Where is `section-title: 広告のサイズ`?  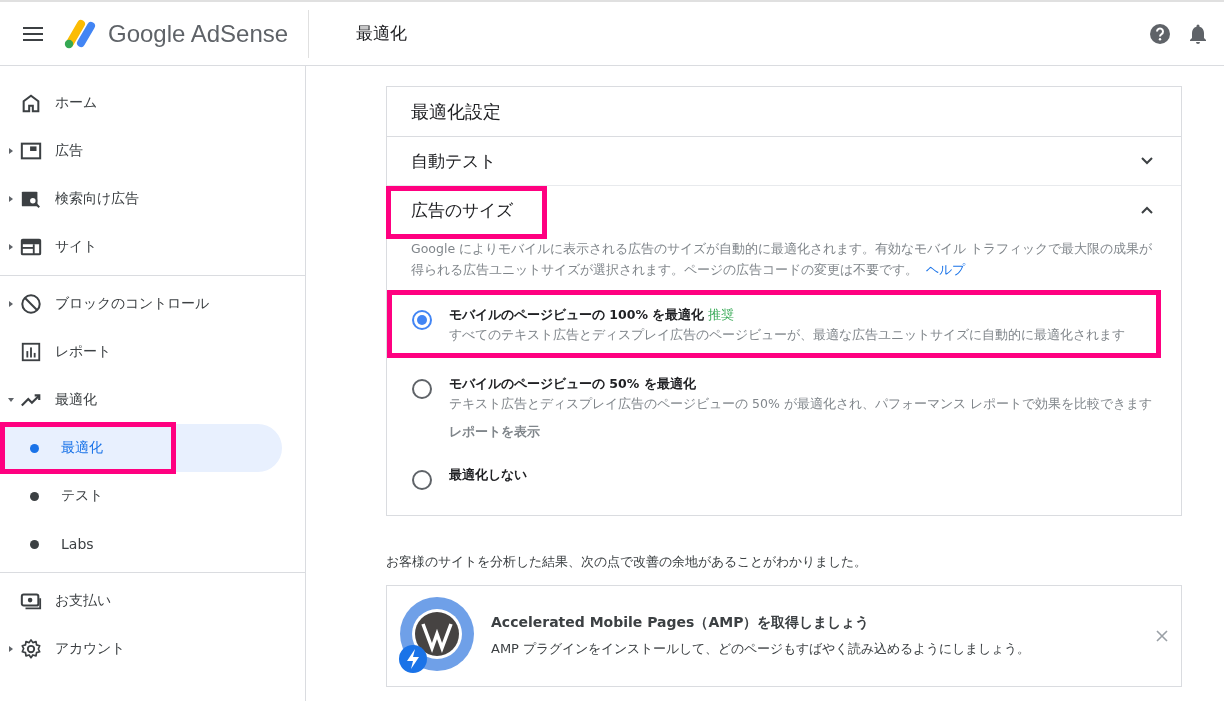 section-title: 広告のサイズ is located at coordinates (462, 210).